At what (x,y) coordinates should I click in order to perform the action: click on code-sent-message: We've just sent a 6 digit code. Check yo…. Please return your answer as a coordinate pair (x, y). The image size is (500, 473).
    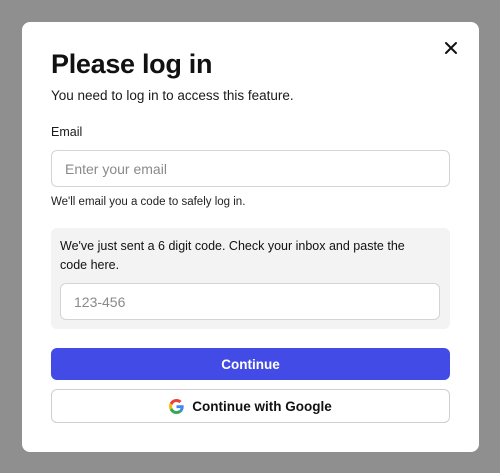
    Looking at the image, I should click on (232, 255).